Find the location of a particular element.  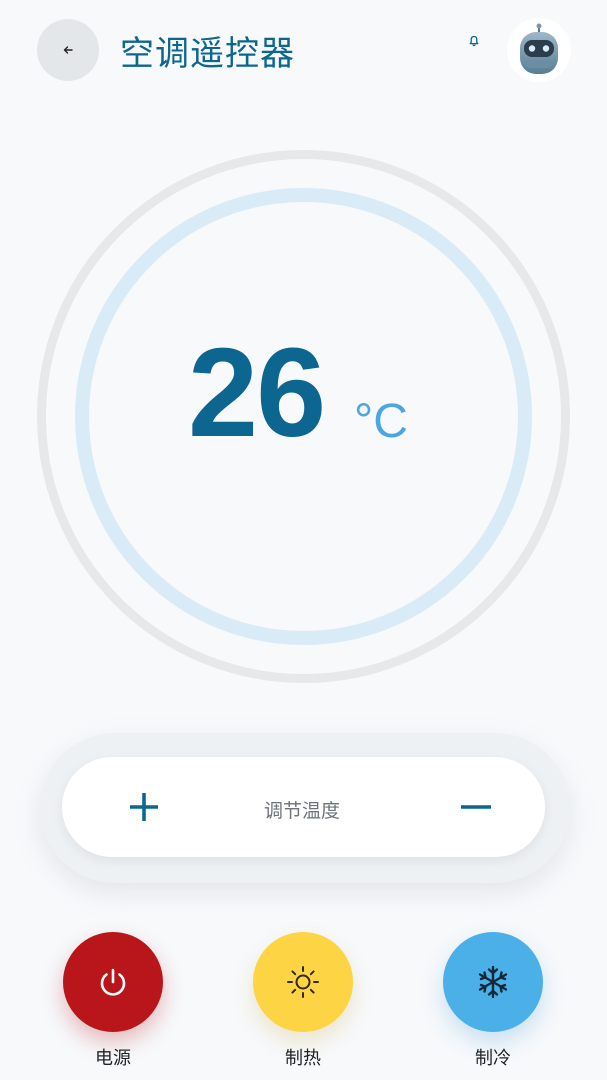

minus-icon is located at coordinates (476, 807).